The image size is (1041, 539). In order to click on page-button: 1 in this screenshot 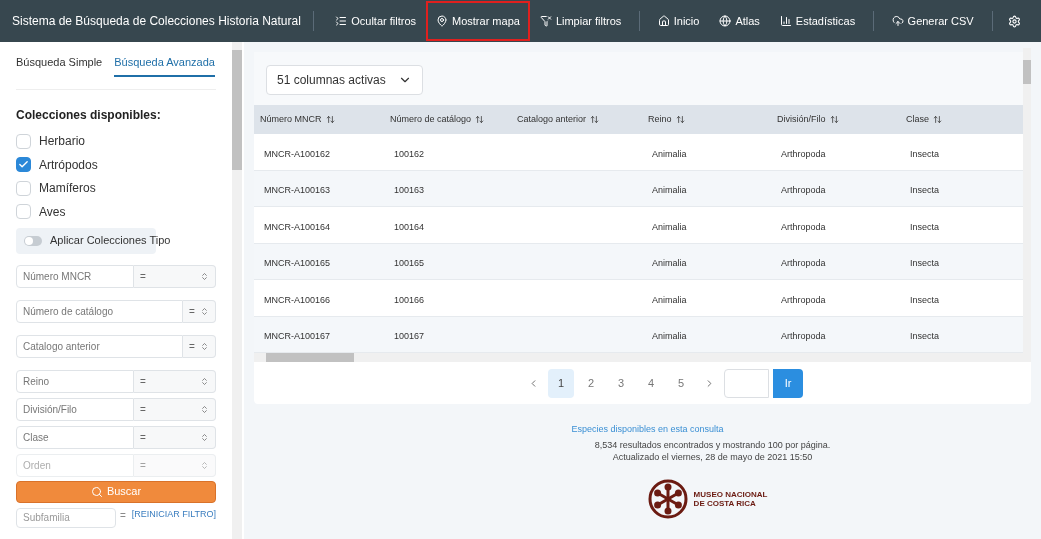, I will do `click(561, 383)`.